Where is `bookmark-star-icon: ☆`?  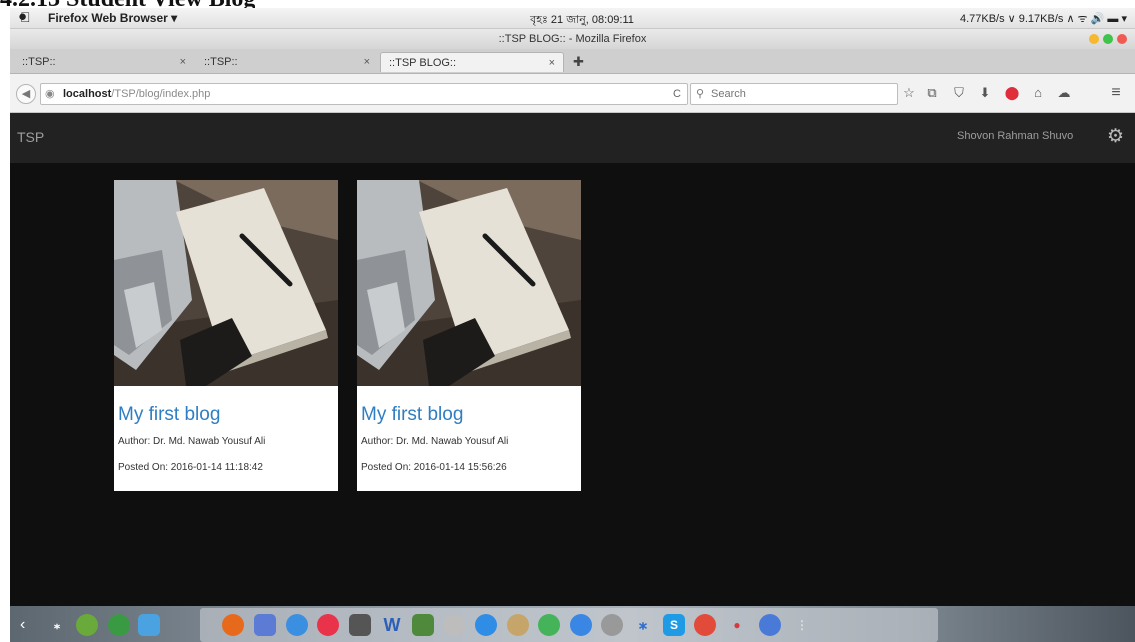 bookmark-star-icon: ☆ is located at coordinates (909, 93).